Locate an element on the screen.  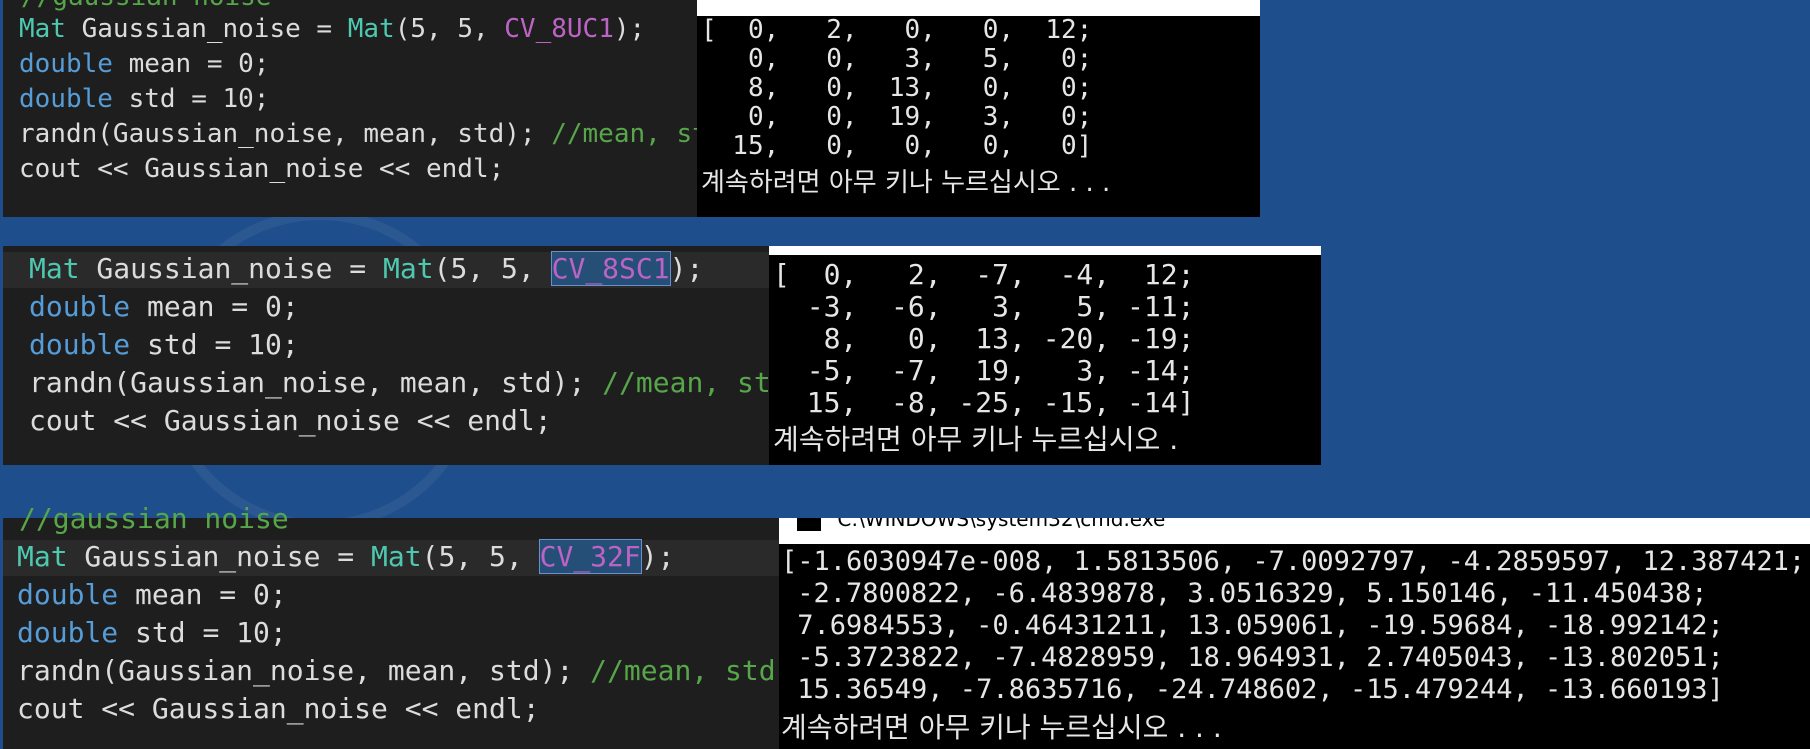
console-output-line: 0, 0, 19, 3, 0; is located at coordinates (897, 117).